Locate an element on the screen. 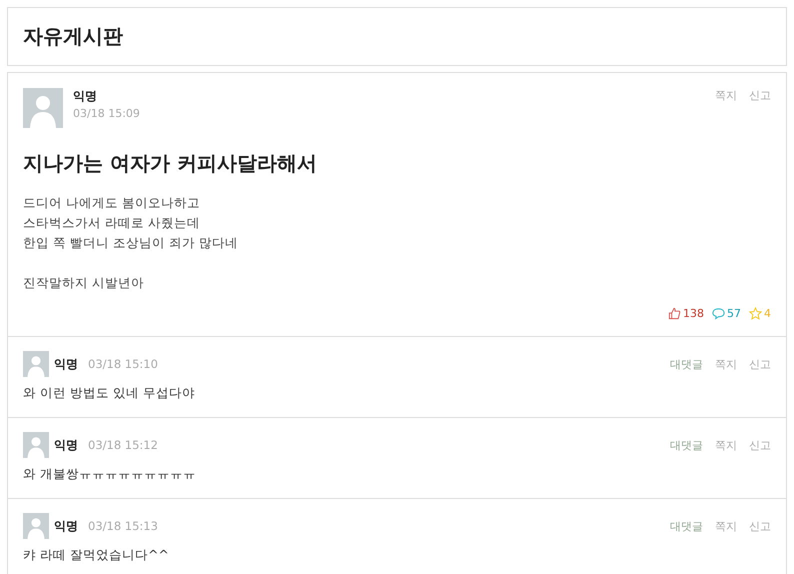 This screenshot has width=794, height=574. comment-text: 와 이런 방법도 있네 무섭다야 is located at coordinates (109, 393).